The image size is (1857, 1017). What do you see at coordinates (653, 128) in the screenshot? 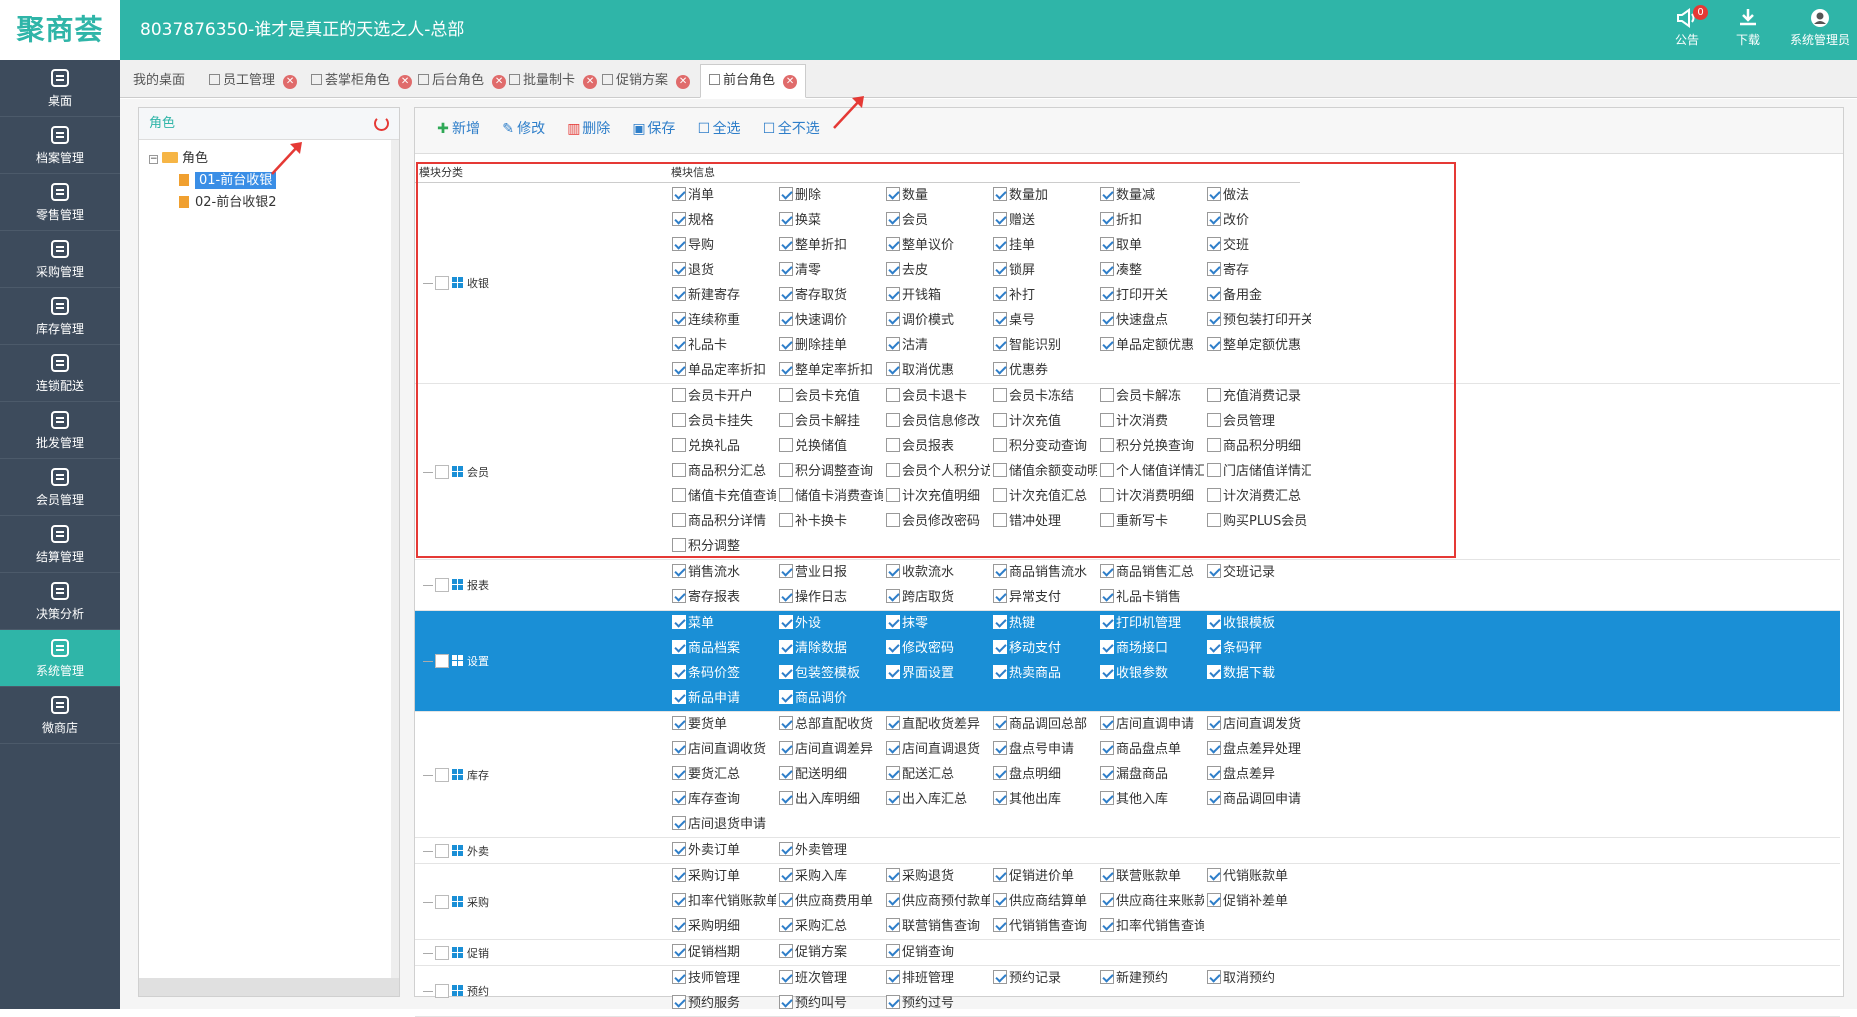
I see `save-button: ▣ 保存` at bounding box center [653, 128].